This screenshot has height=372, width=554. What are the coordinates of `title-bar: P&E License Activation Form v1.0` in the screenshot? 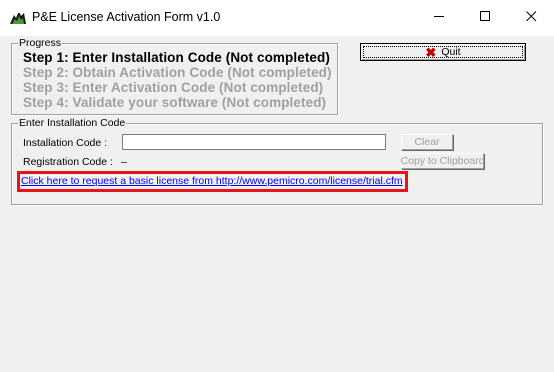 It's located at (277, 18).